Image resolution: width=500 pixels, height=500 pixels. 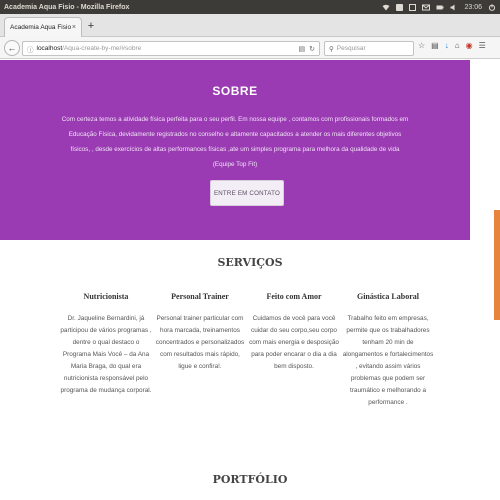 I want to click on wifi-icon, so click(x=386, y=7).